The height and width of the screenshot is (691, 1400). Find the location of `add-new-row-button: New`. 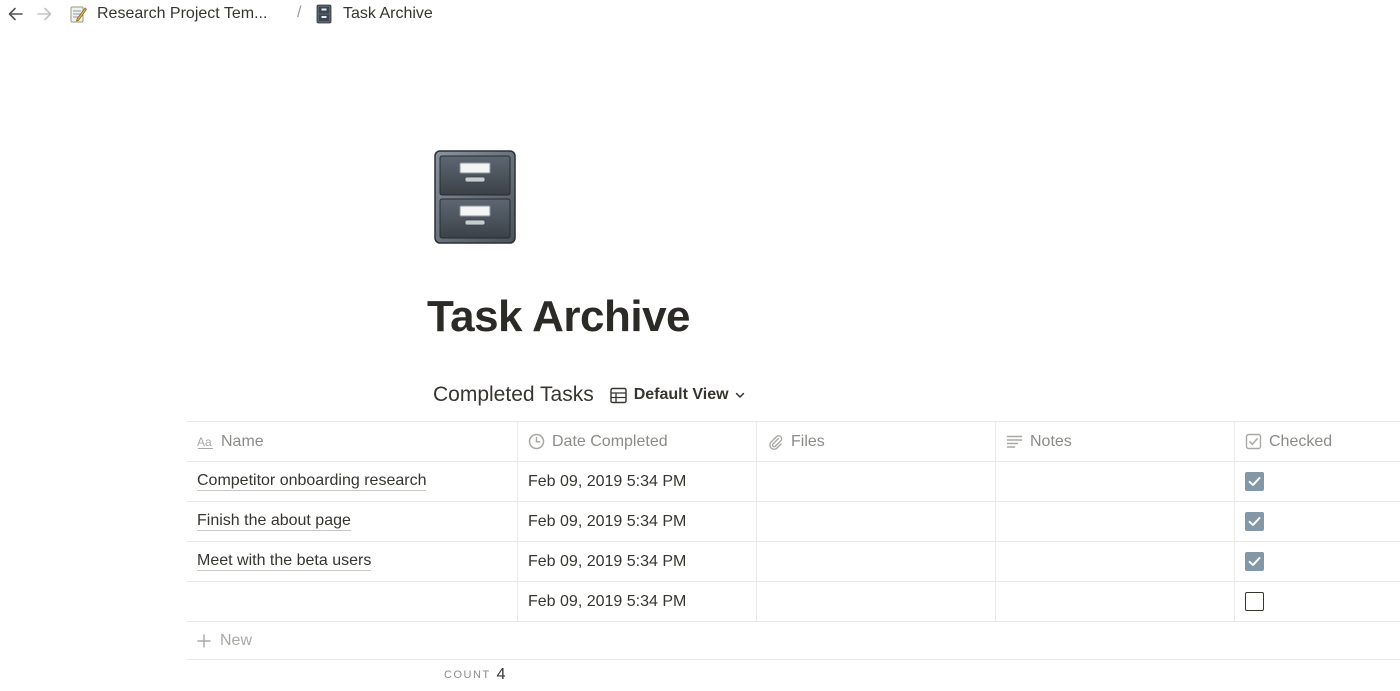

add-new-row-button: New is located at coordinates (793, 641).